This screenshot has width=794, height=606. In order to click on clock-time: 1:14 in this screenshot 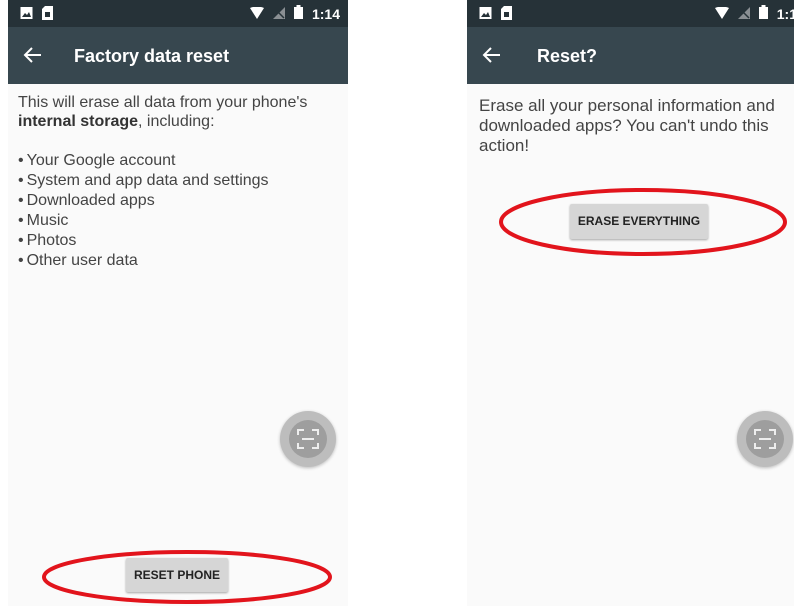, I will do `click(325, 13)`.